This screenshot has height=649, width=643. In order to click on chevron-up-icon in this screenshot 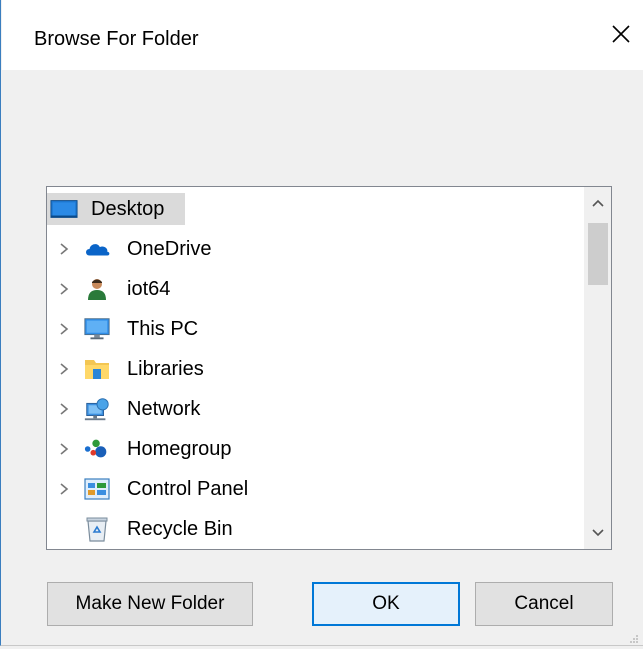, I will do `click(598, 204)`.